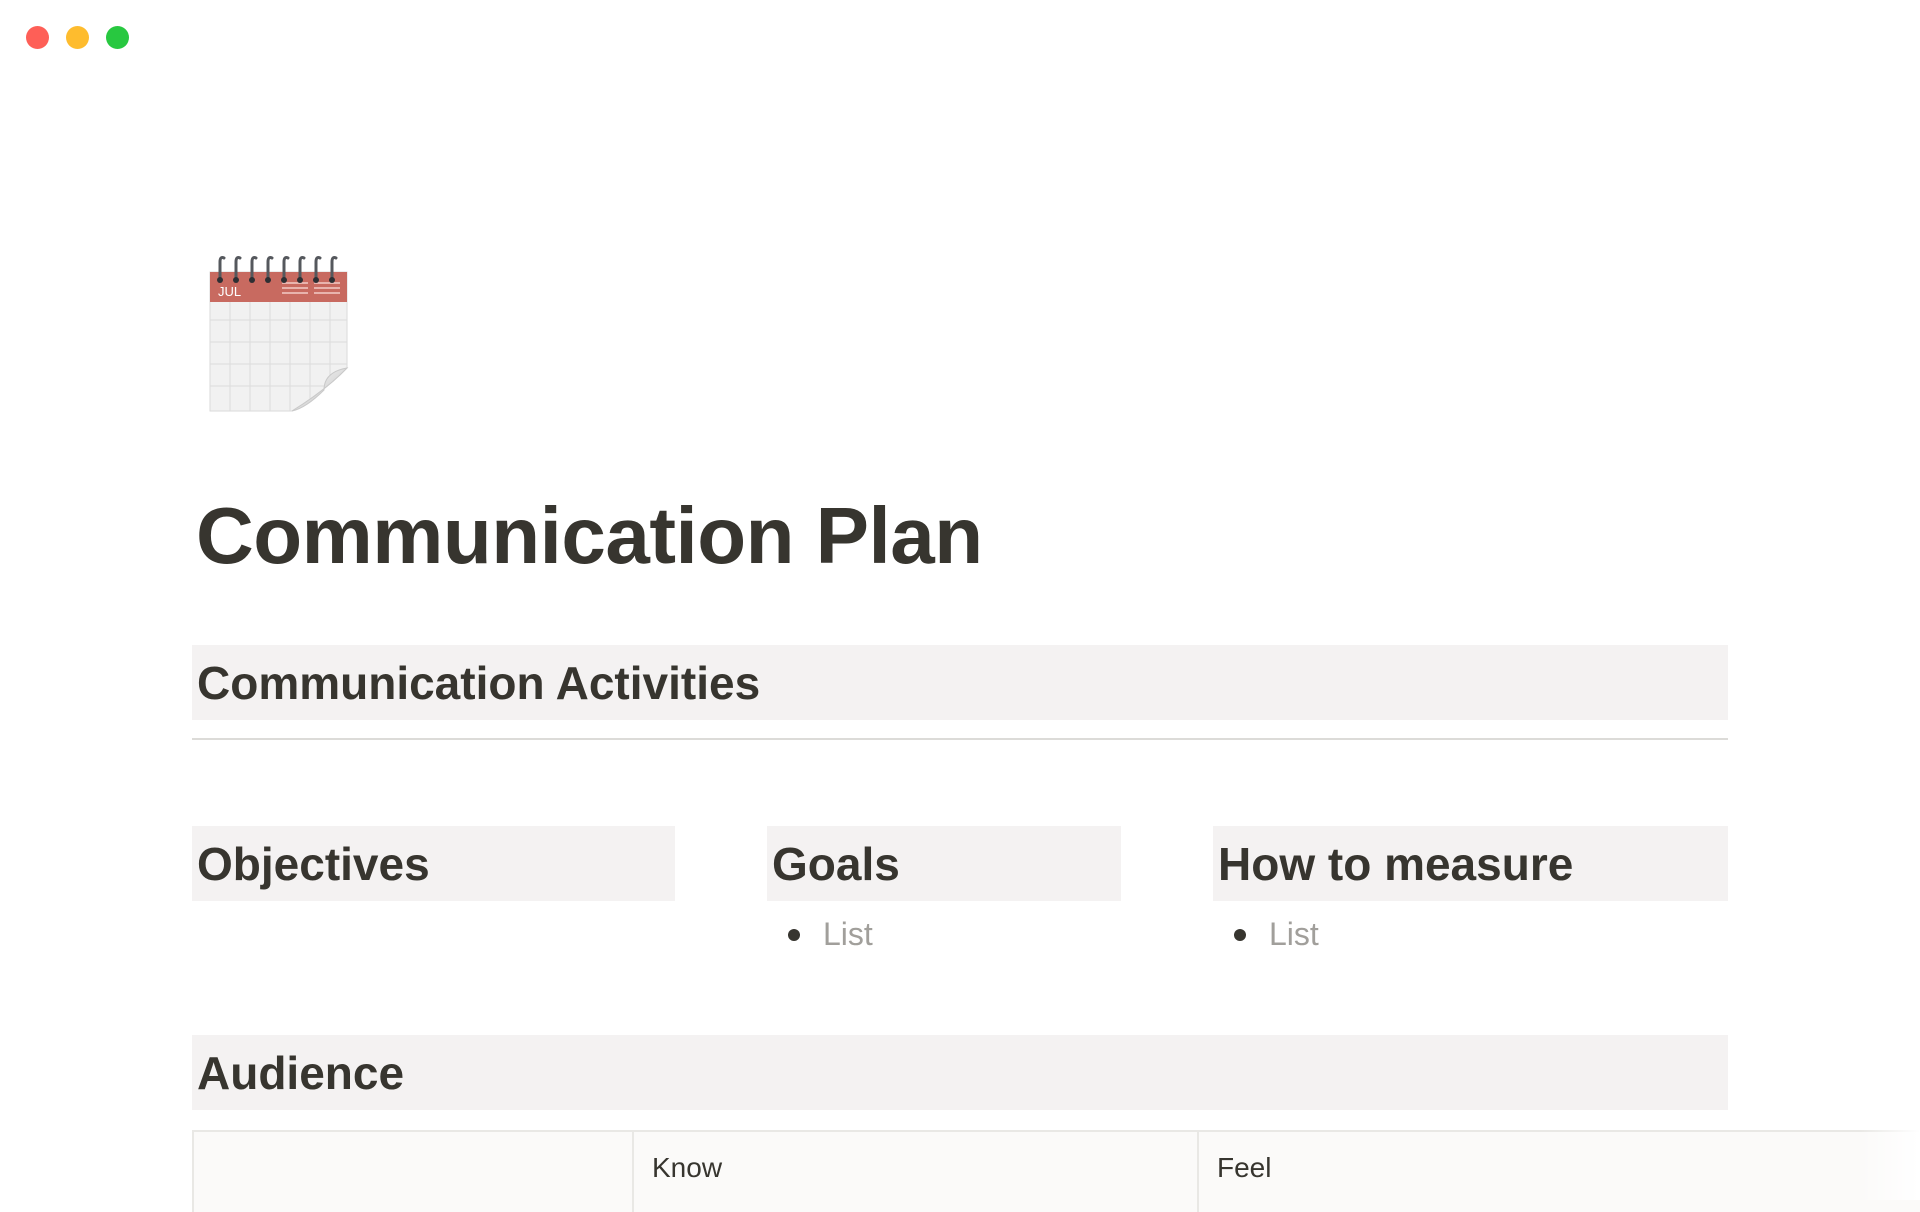 The width and height of the screenshot is (1920, 1212). Describe the element at coordinates (944, 863) in the screenshot. I see `section-goals: Goals` at that location.